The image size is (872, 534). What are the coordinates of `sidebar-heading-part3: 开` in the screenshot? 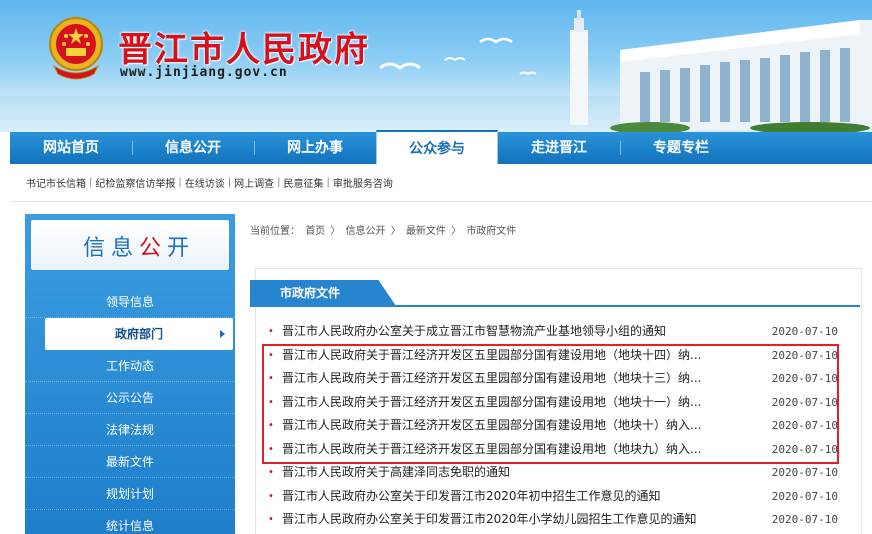 It's located at (181, 248).